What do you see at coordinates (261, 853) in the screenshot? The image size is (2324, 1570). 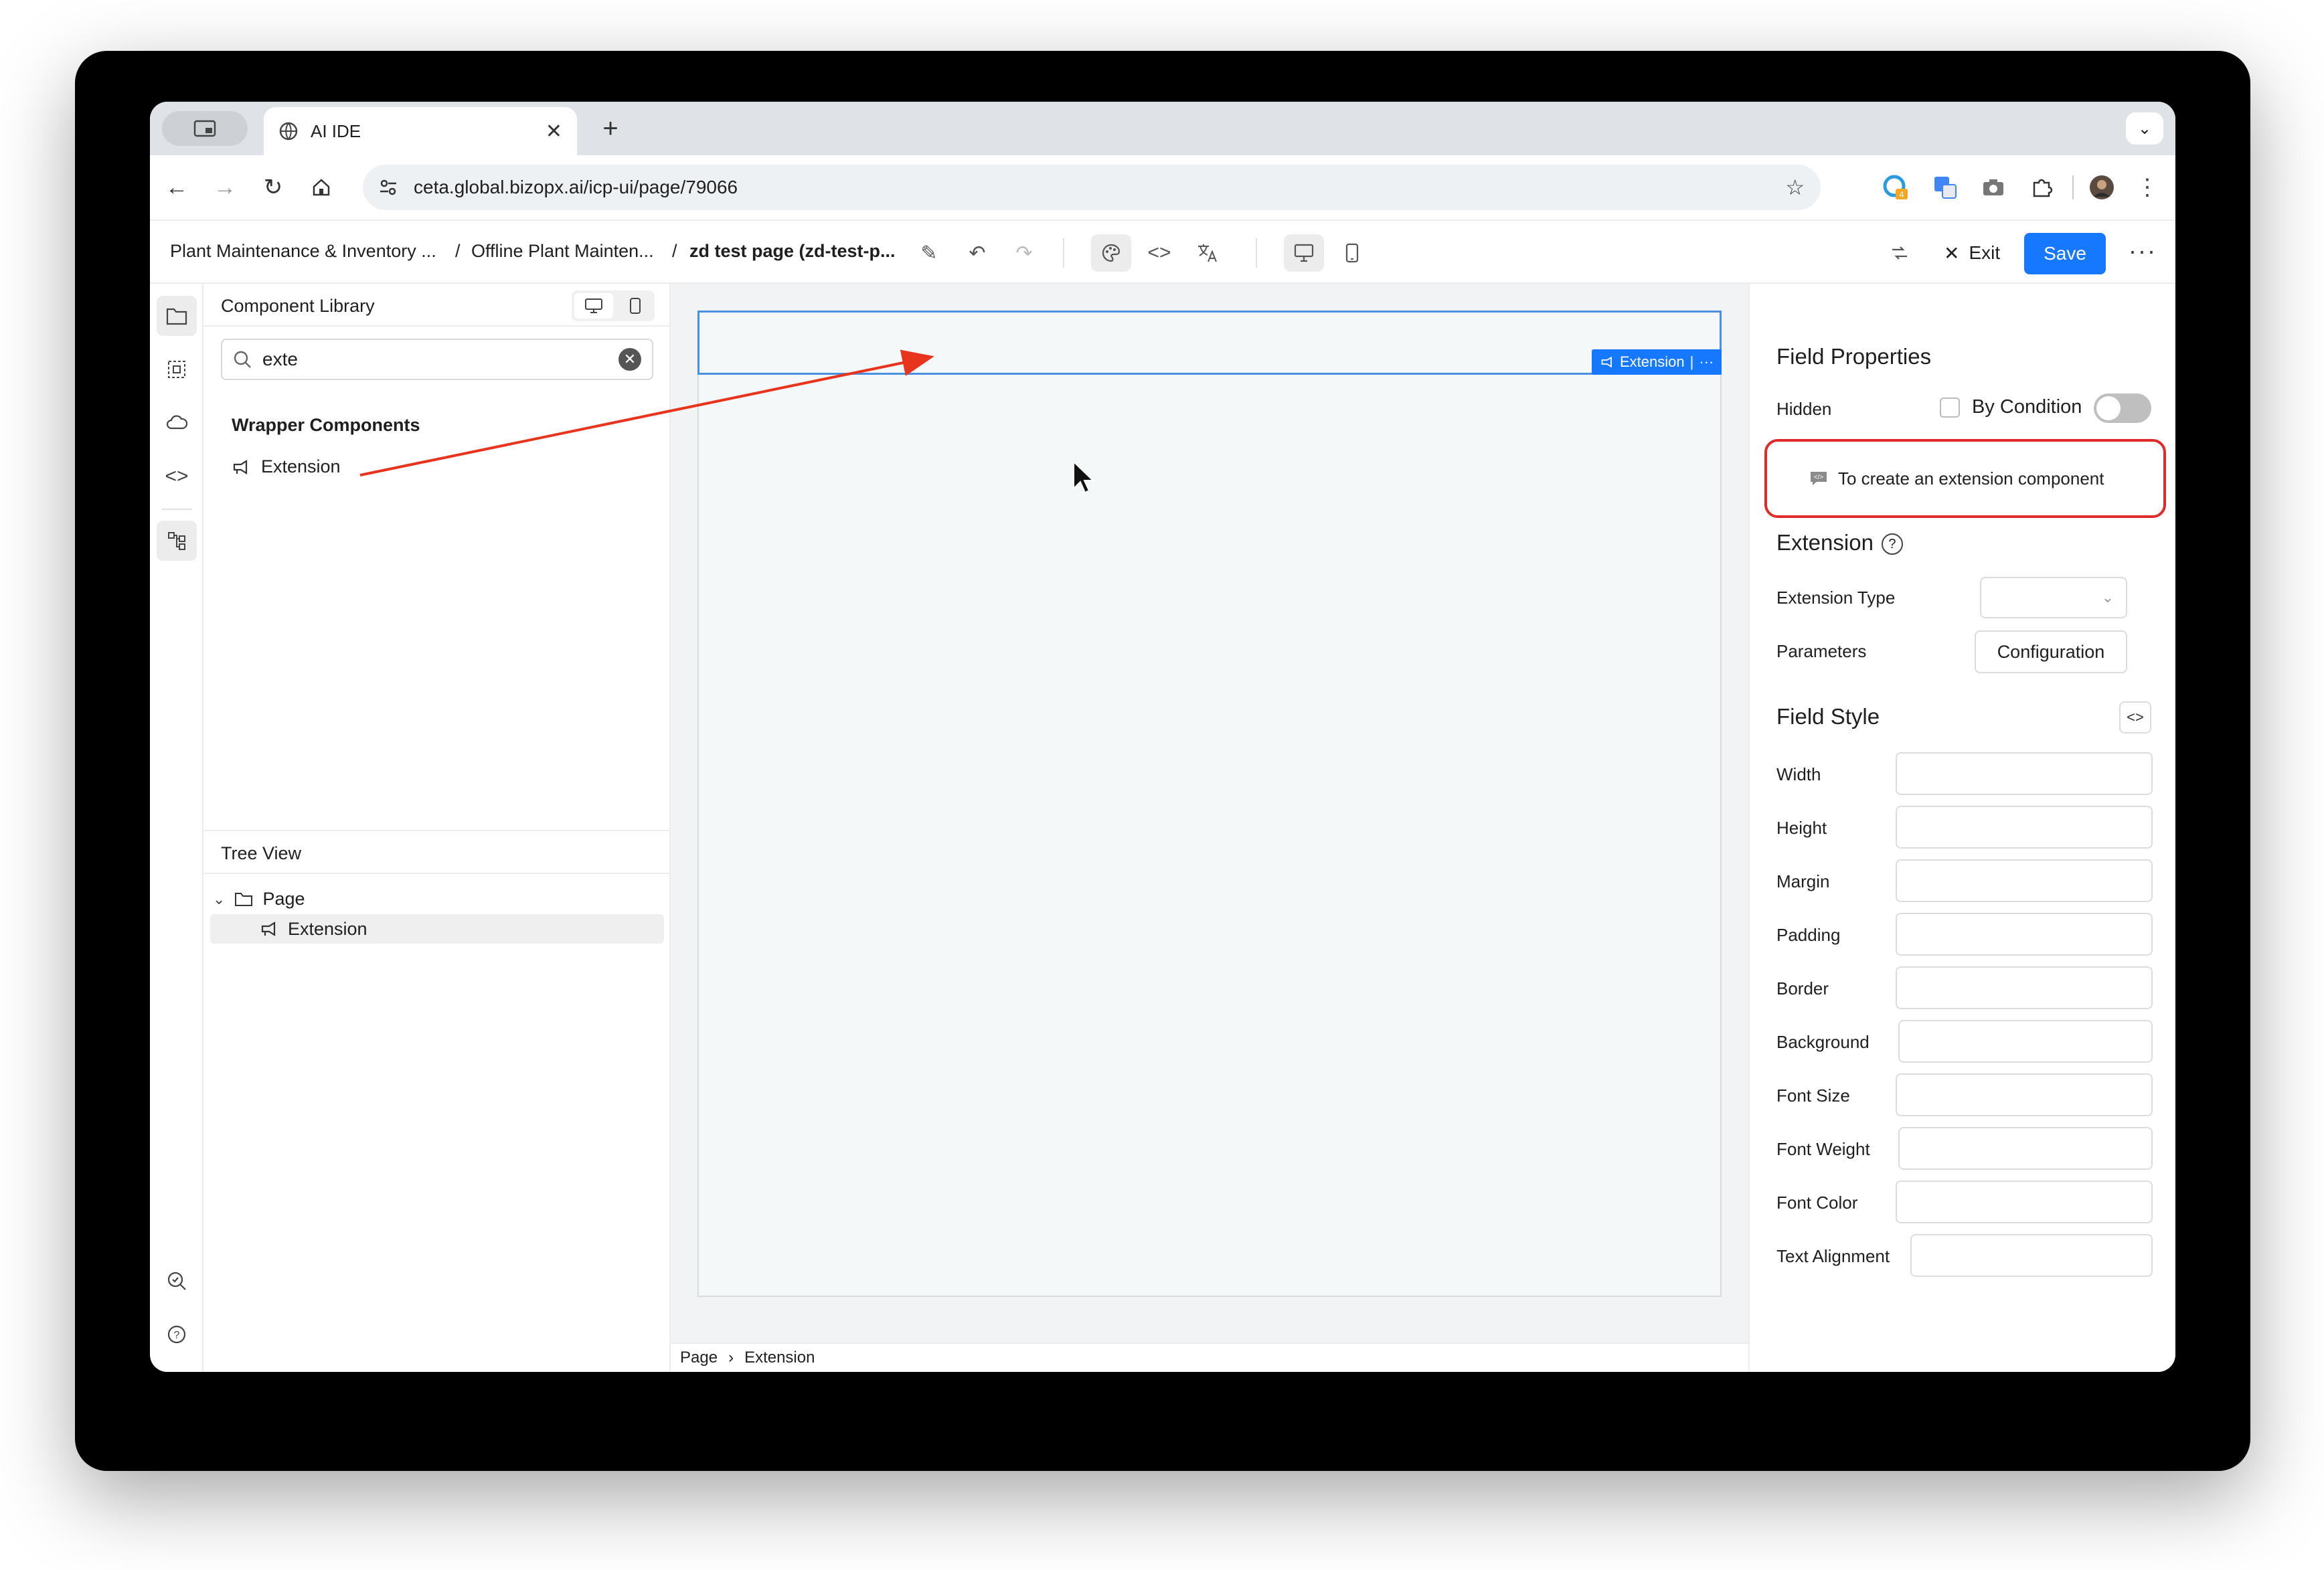 I see `tree-view-title: Tree View` at bounding box center [261, 853].